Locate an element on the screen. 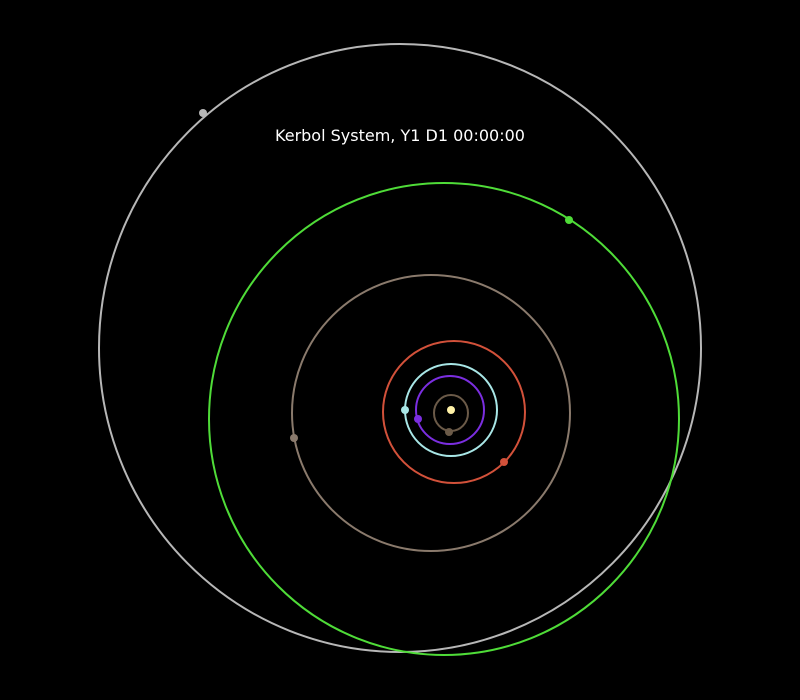 This screenshot has width=800, height=700. planet-moho is located at coordinates (449, 432).